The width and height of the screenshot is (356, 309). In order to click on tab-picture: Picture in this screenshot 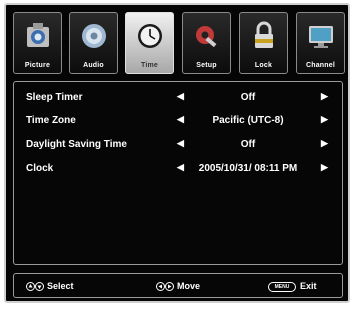, I will do `click(37, 43)`.